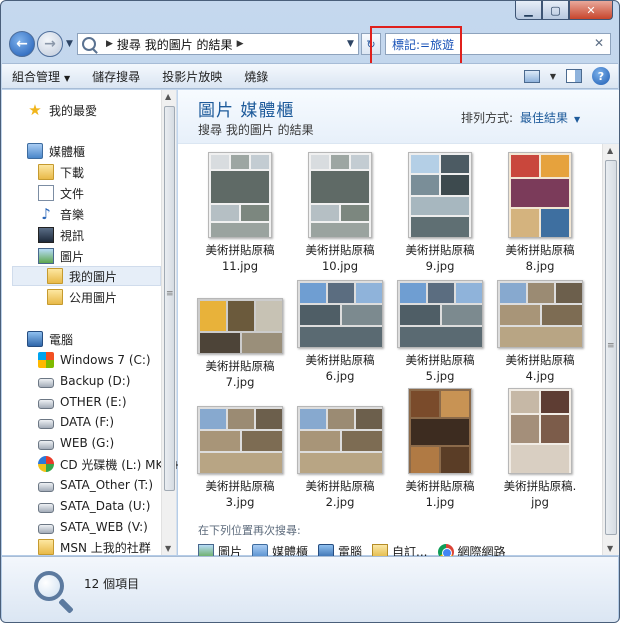  Describe the element at coordinates (540, 216) in the screenshot. I see `file-item: 美術拼貼原稿 8.jpg` at that location.